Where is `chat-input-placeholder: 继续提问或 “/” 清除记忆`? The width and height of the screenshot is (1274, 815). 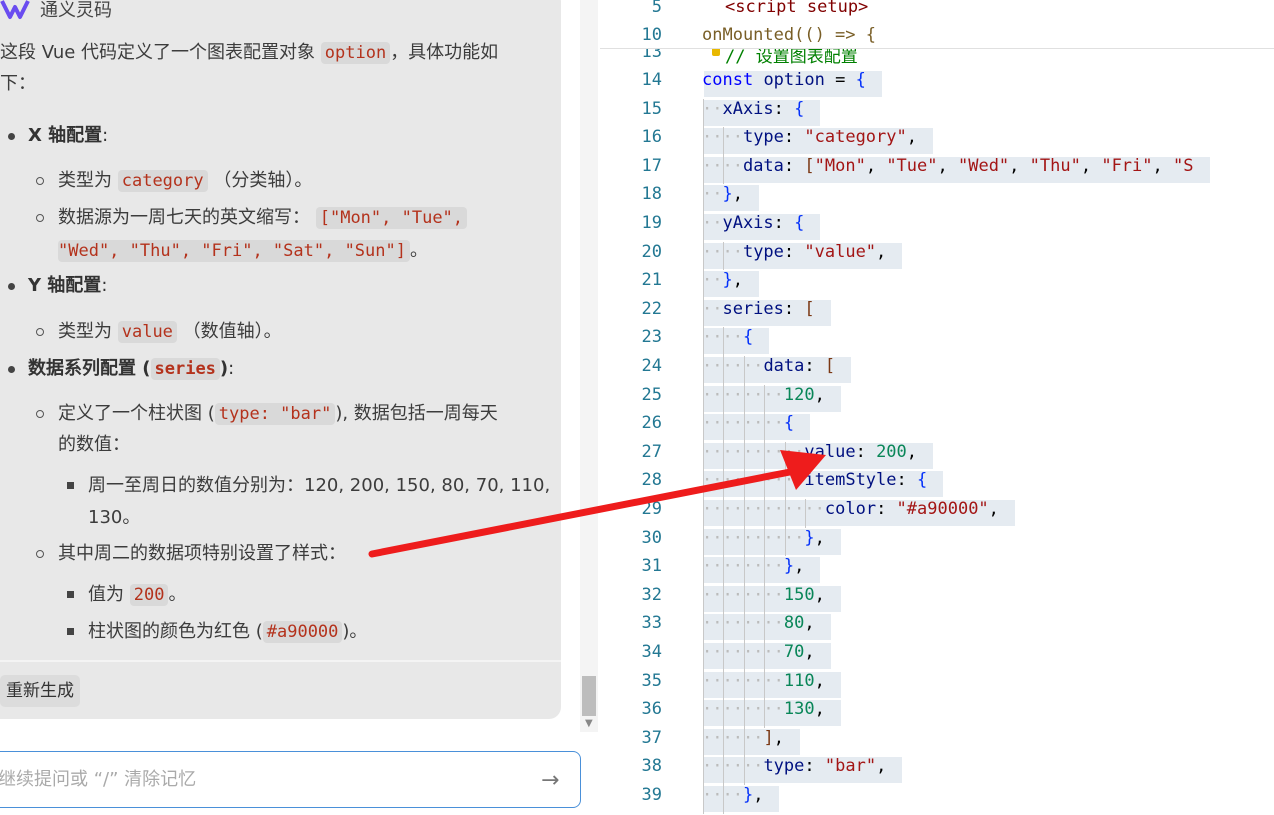 chat-input-placeholder: 继续提问或 “/” 清除记忆 is located at coordinates (98, 779).